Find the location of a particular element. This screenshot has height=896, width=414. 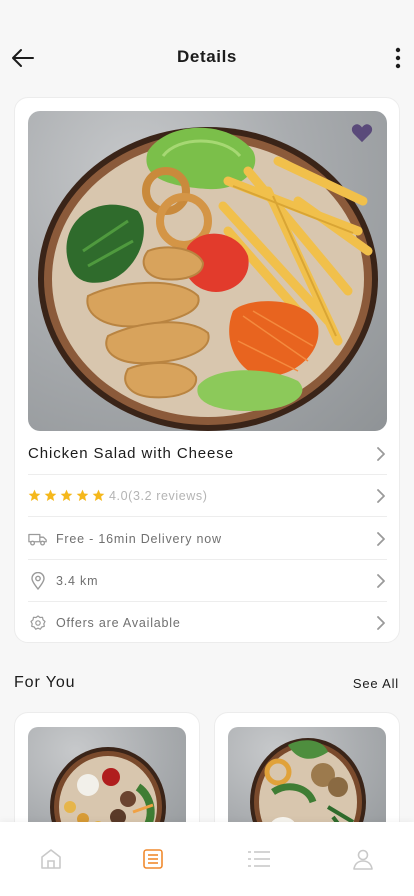

delivery-row: Free - 16min Delivery now is located at coordinates (207, 539).